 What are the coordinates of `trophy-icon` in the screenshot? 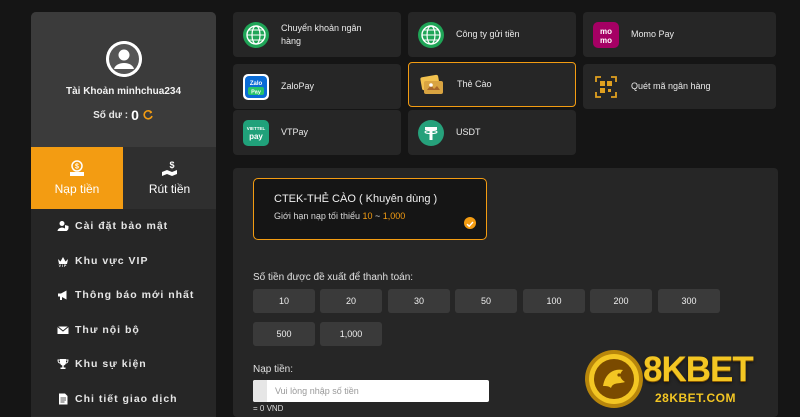 It's located at (63, 364).